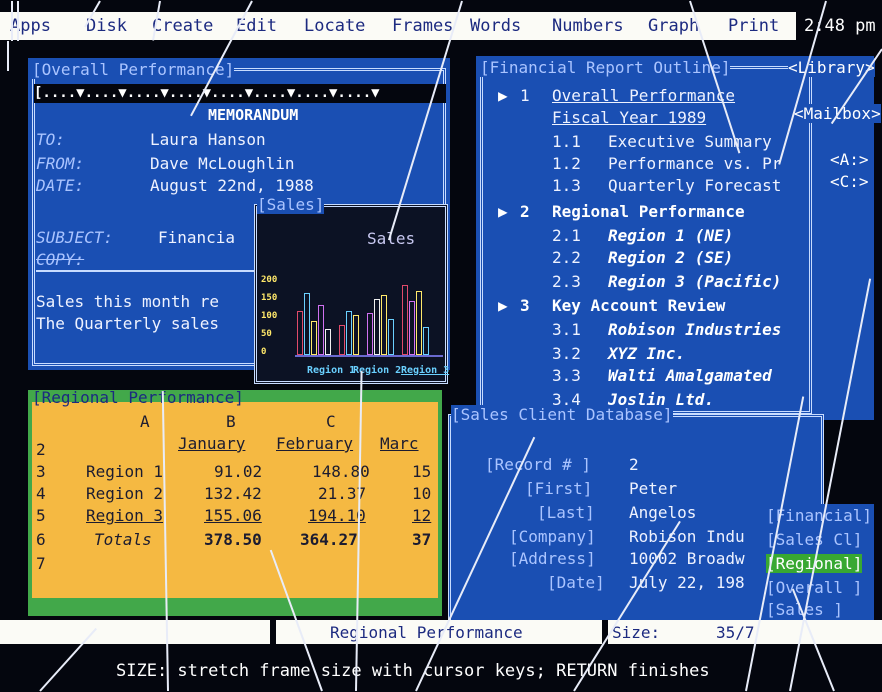  Describe the element at coordinates (60, 163) in the screenshot. I see `from-label: FROM:` at that location.